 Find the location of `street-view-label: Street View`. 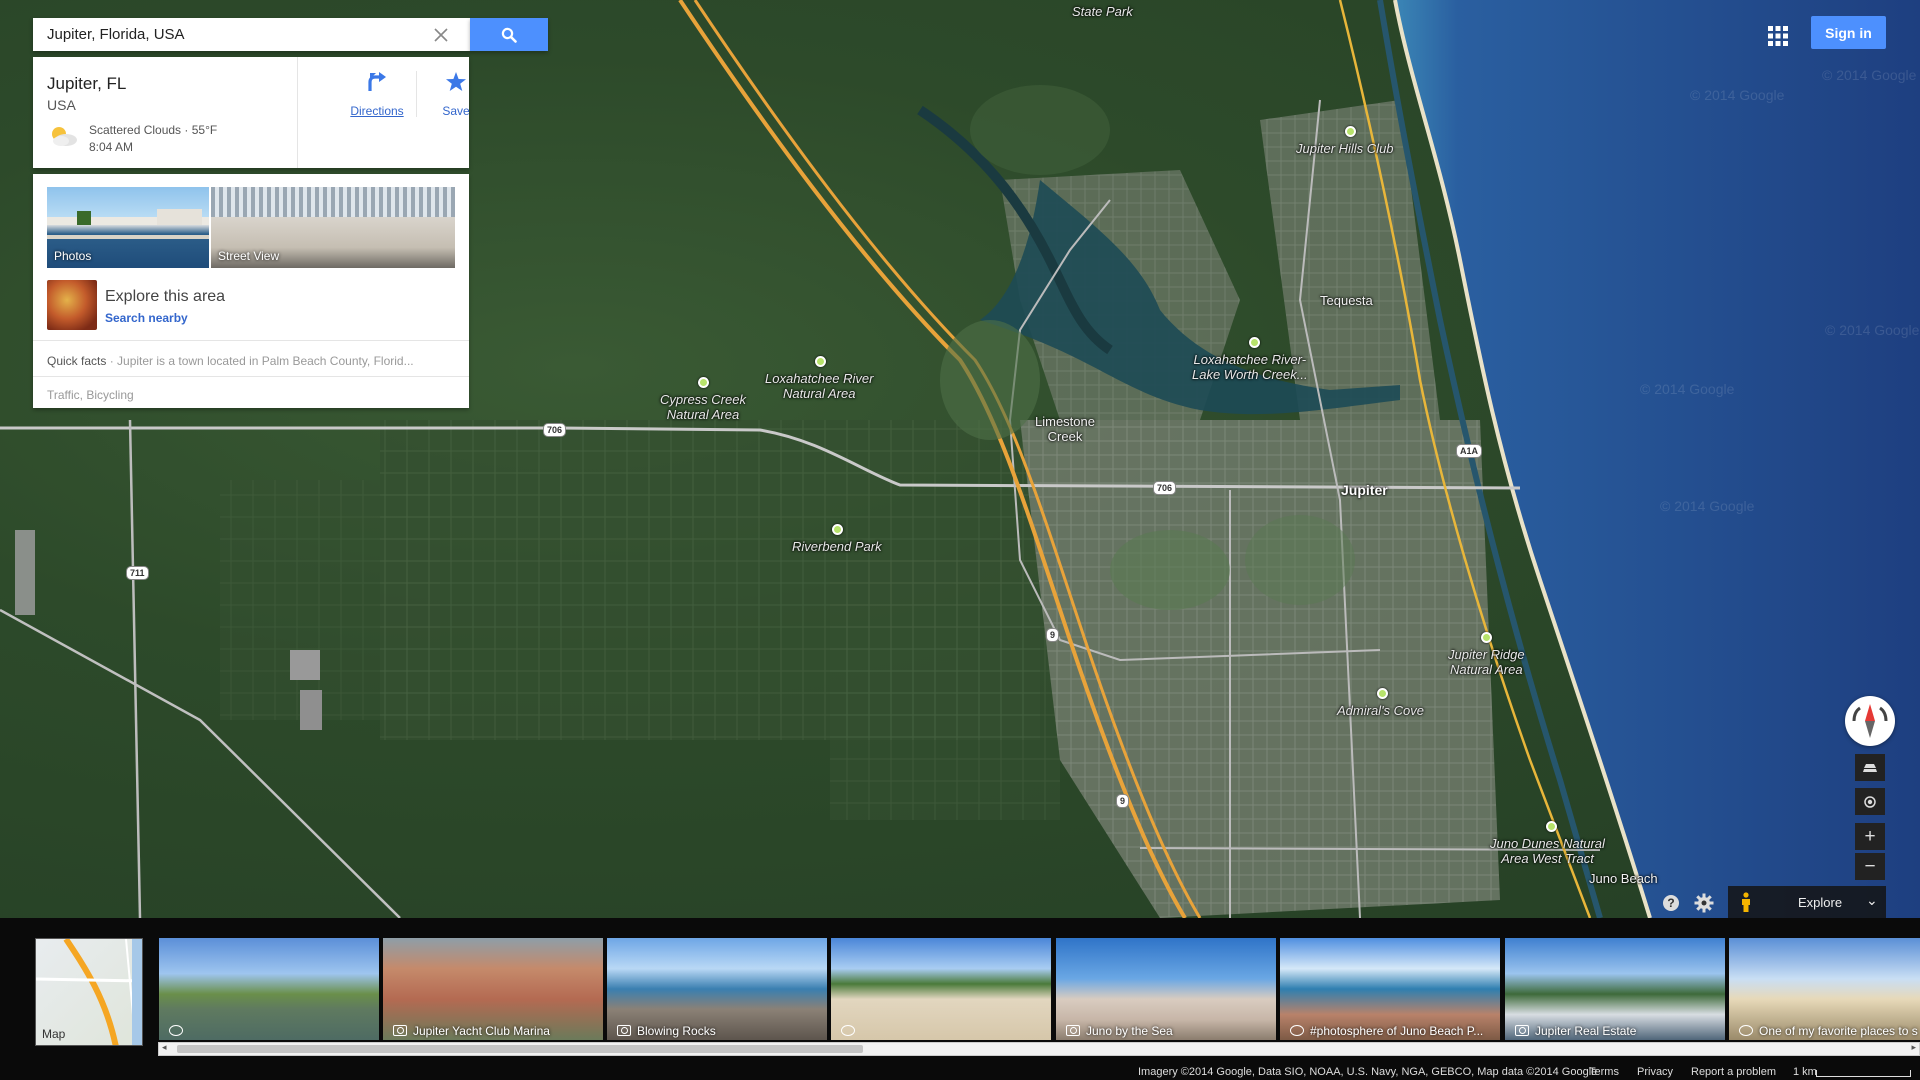

street-view-label: Street View is located at coordinates (249, 256).